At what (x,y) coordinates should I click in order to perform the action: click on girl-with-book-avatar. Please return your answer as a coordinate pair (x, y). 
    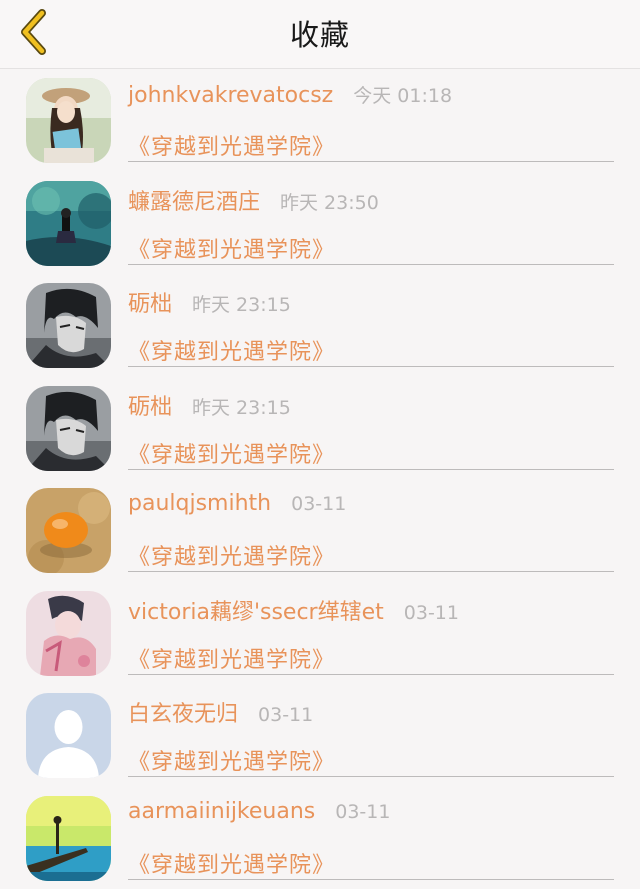
    Looking at the image, I should click on (68, 120).